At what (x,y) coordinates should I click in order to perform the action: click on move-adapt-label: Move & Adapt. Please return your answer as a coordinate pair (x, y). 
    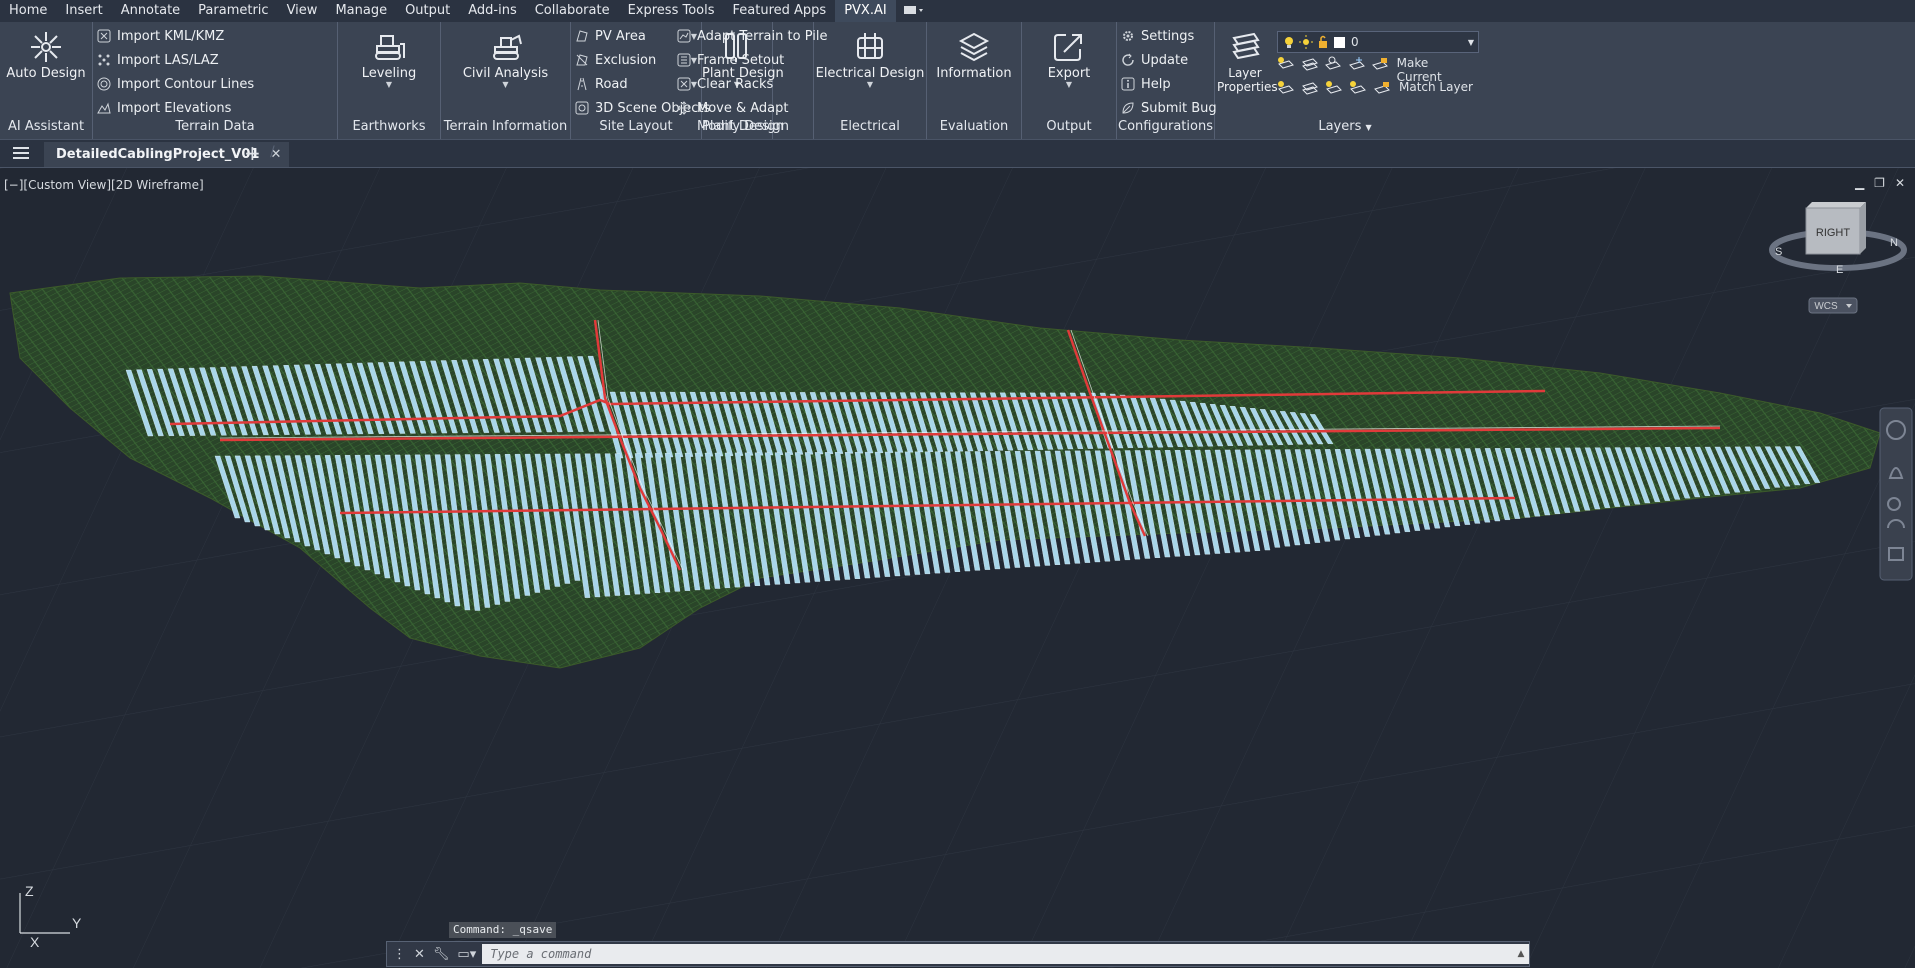
    Looking at the image, I should click on (743, 108).